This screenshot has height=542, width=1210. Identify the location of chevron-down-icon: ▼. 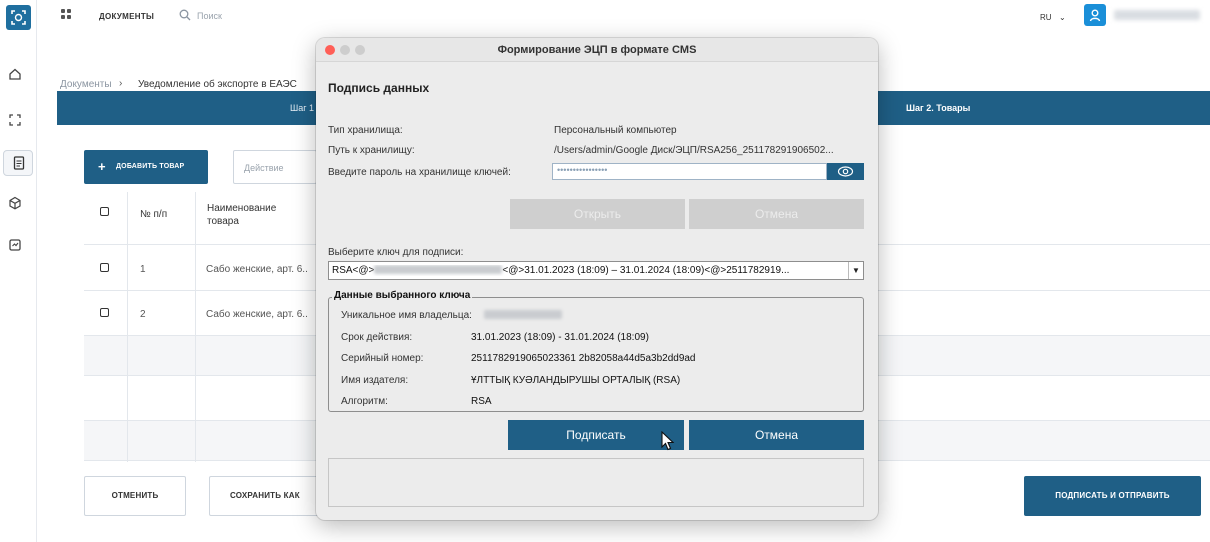
(855, 270).